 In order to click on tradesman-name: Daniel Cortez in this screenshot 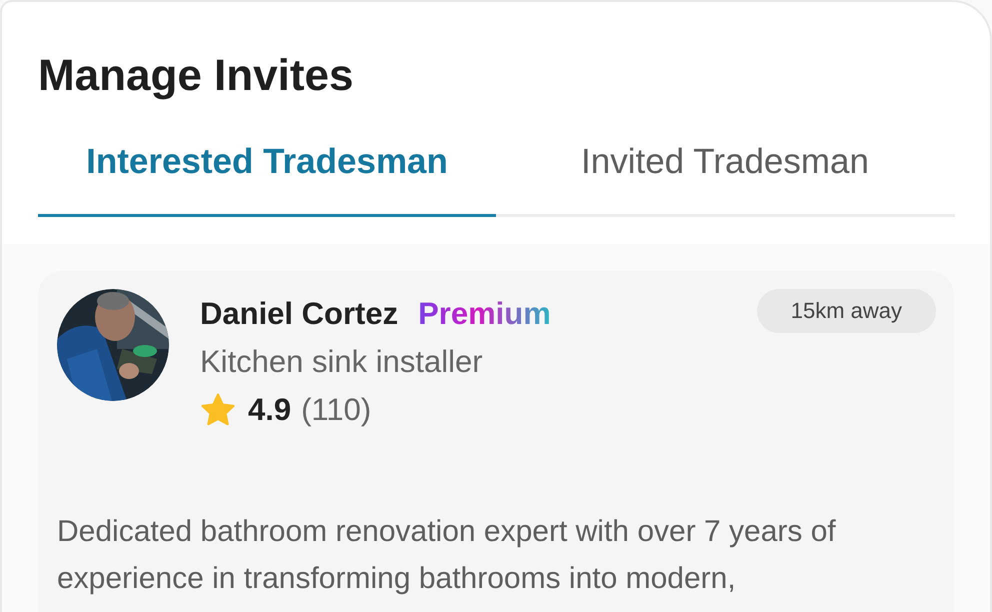, I will do `click(299, 314)`.